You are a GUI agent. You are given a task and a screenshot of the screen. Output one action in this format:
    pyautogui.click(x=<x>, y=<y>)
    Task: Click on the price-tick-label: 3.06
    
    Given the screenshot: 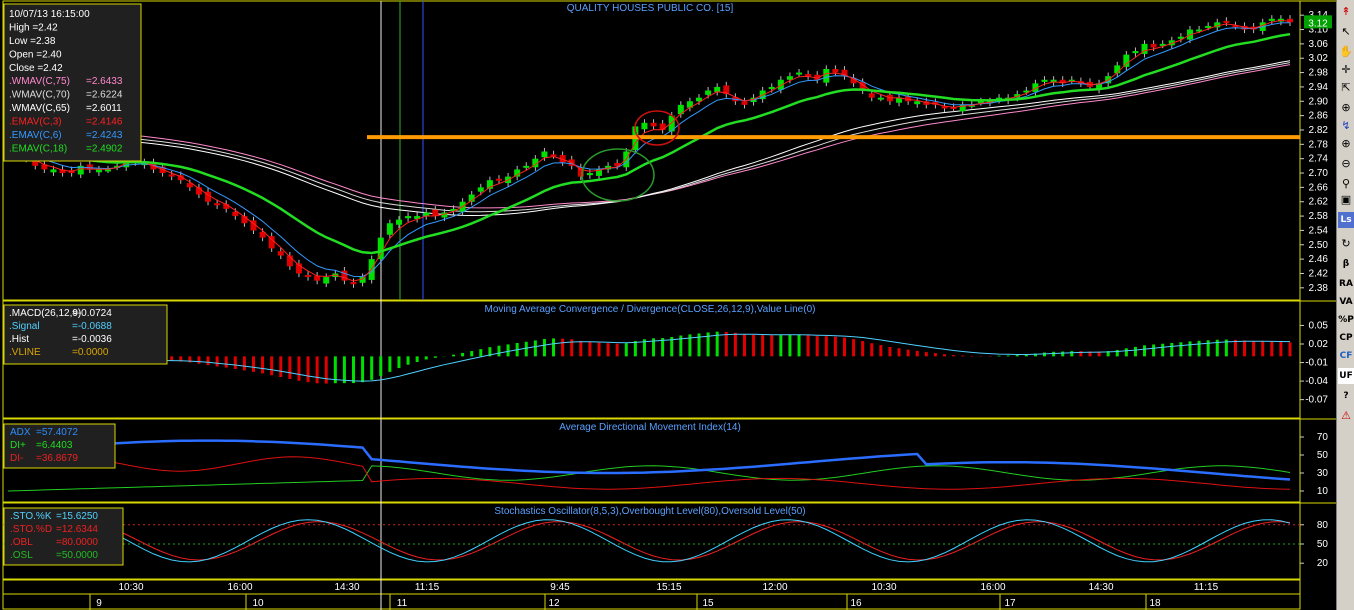 What is the action you would take?
    pyautogui.click(x=1319, y=44)
    